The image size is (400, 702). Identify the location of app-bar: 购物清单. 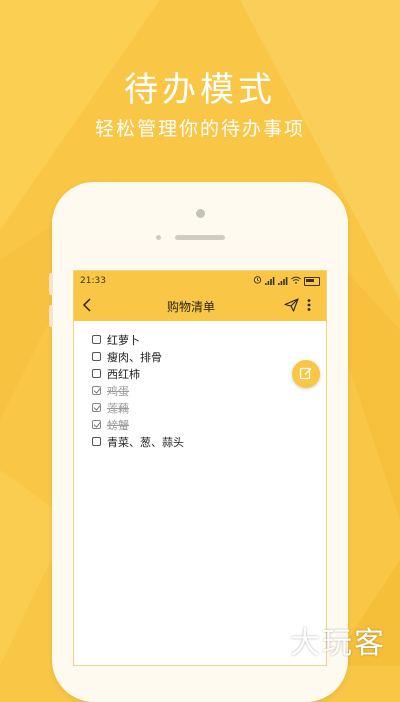
(200, 306).